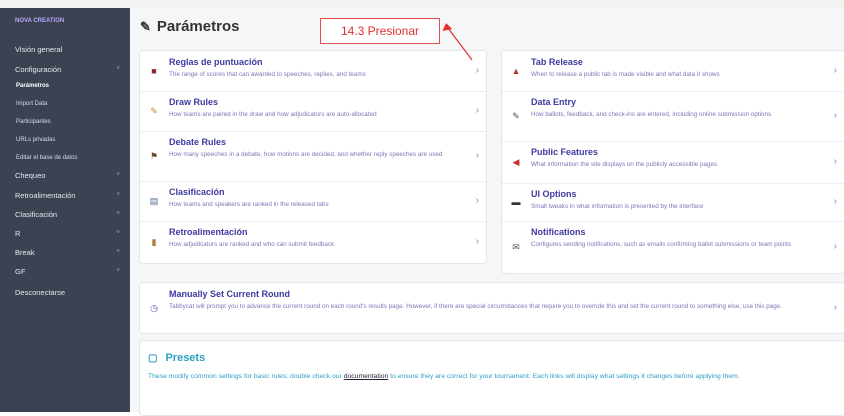 This screenshot has height=416, width=844. What do you see at coordinates (65, 175) in the screenshot?
I see `sidebar-item-chequeo: Chequeo ˅` at bounding box center [65, 175].